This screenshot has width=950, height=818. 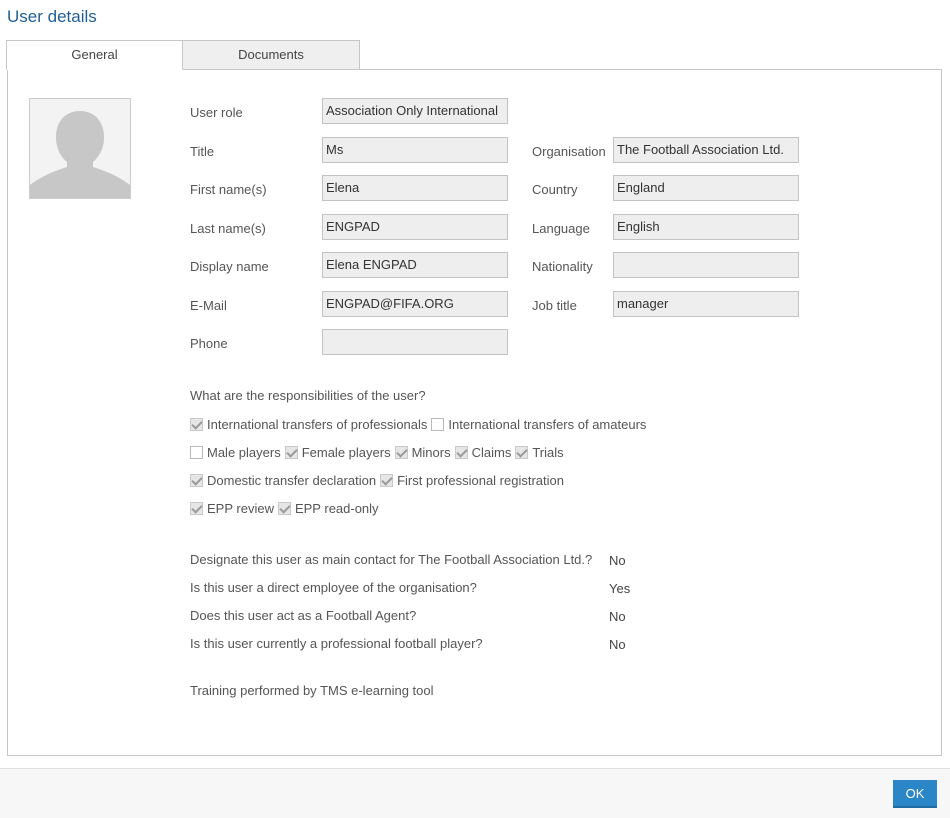 I want to click on checkbox-claims, so click(x=461, y=452).